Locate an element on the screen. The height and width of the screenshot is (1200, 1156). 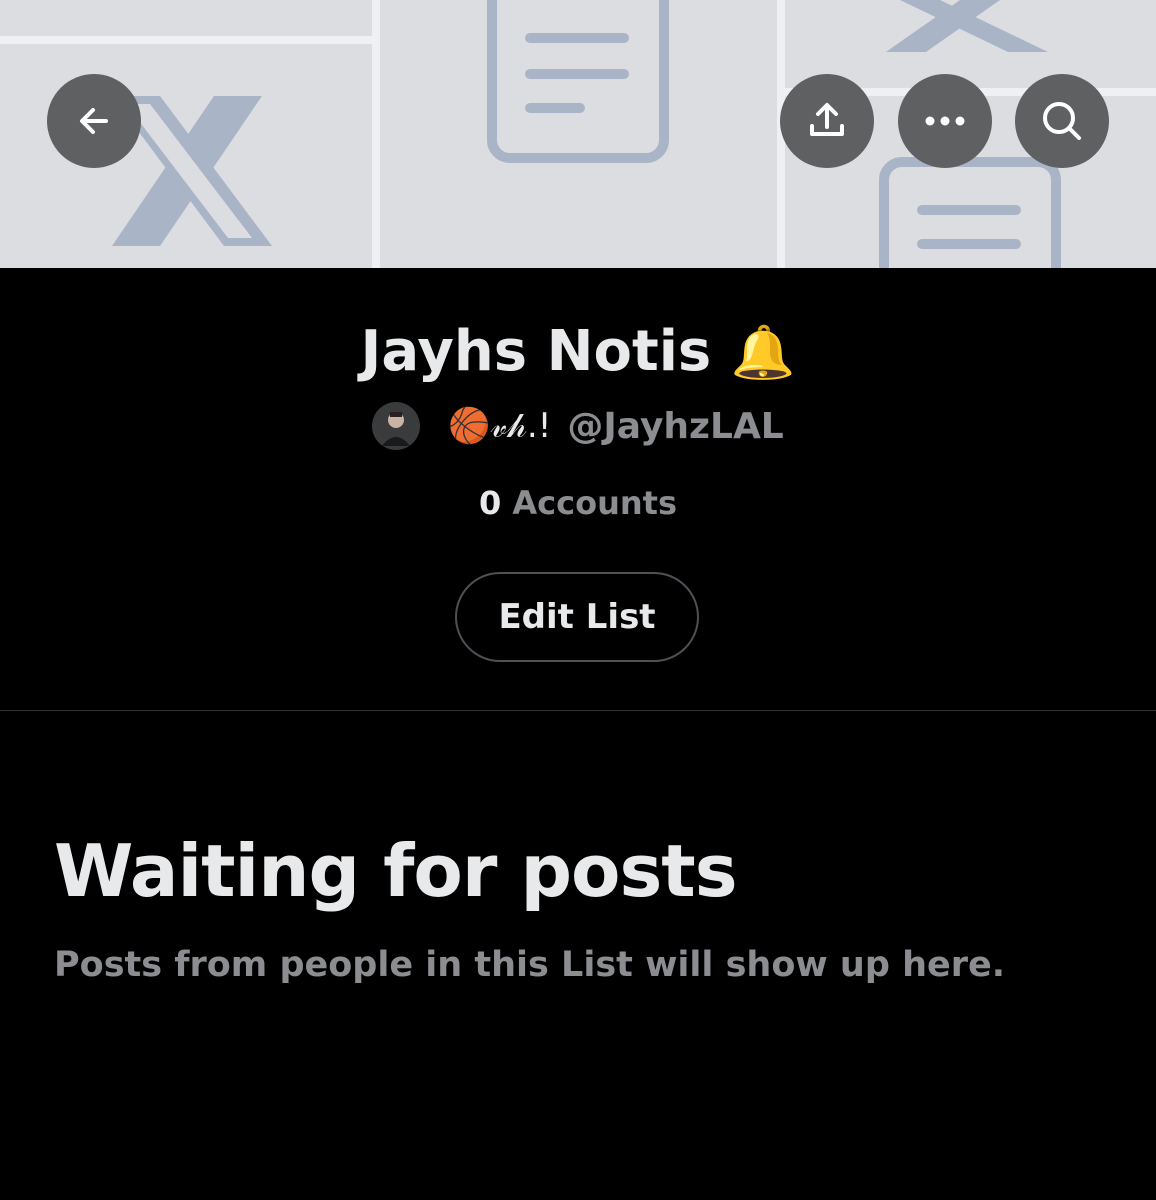
avatar is located at coordinates (396, 426).